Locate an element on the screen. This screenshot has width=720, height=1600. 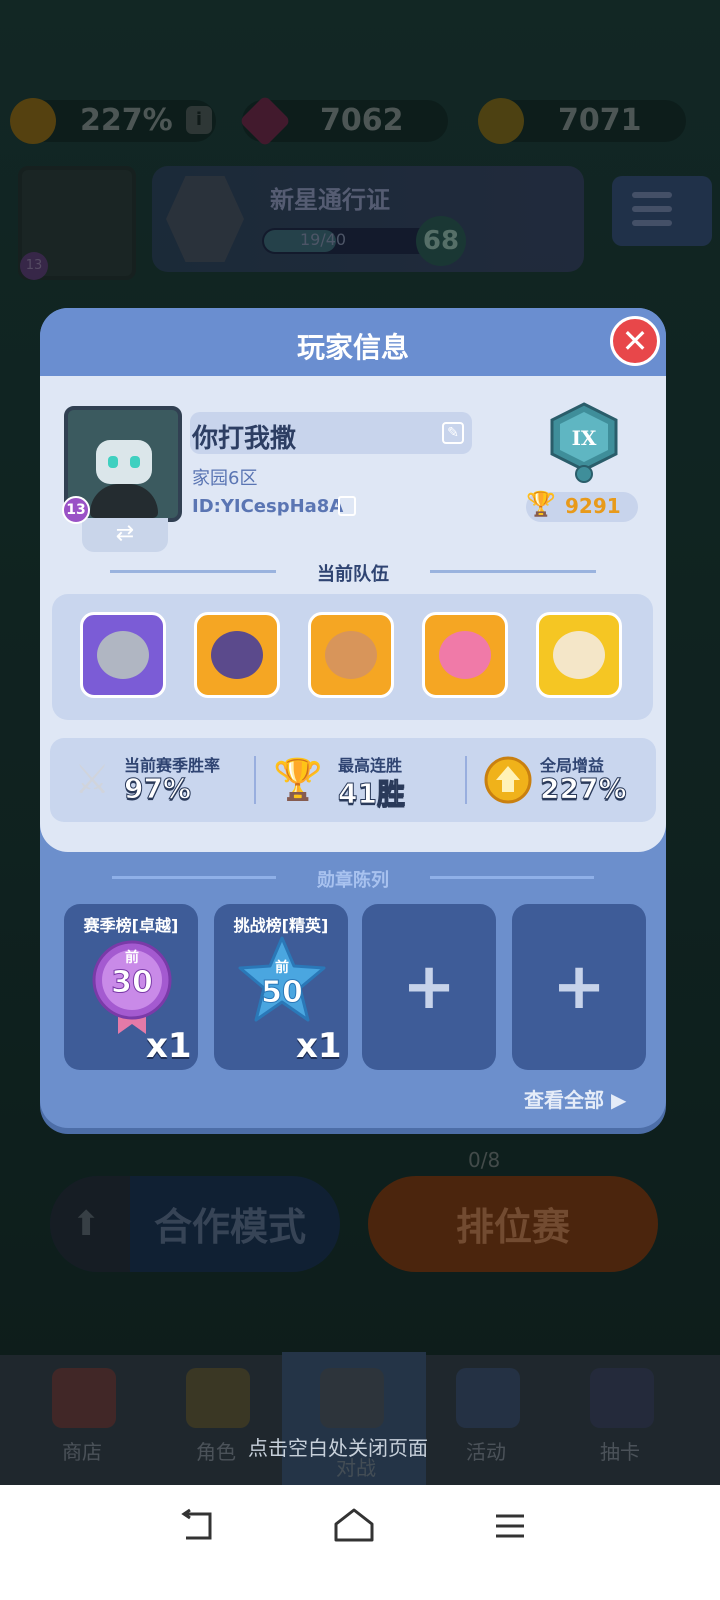
home-icon is located at coordinates (354, 1525).